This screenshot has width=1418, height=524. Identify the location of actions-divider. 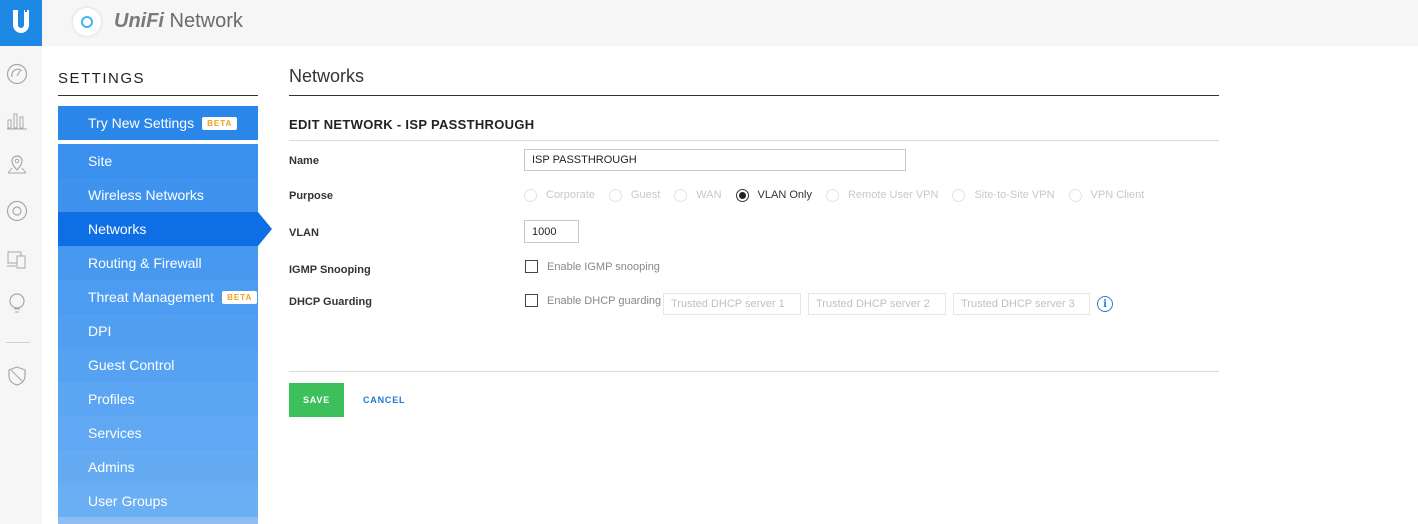
(754, 371).